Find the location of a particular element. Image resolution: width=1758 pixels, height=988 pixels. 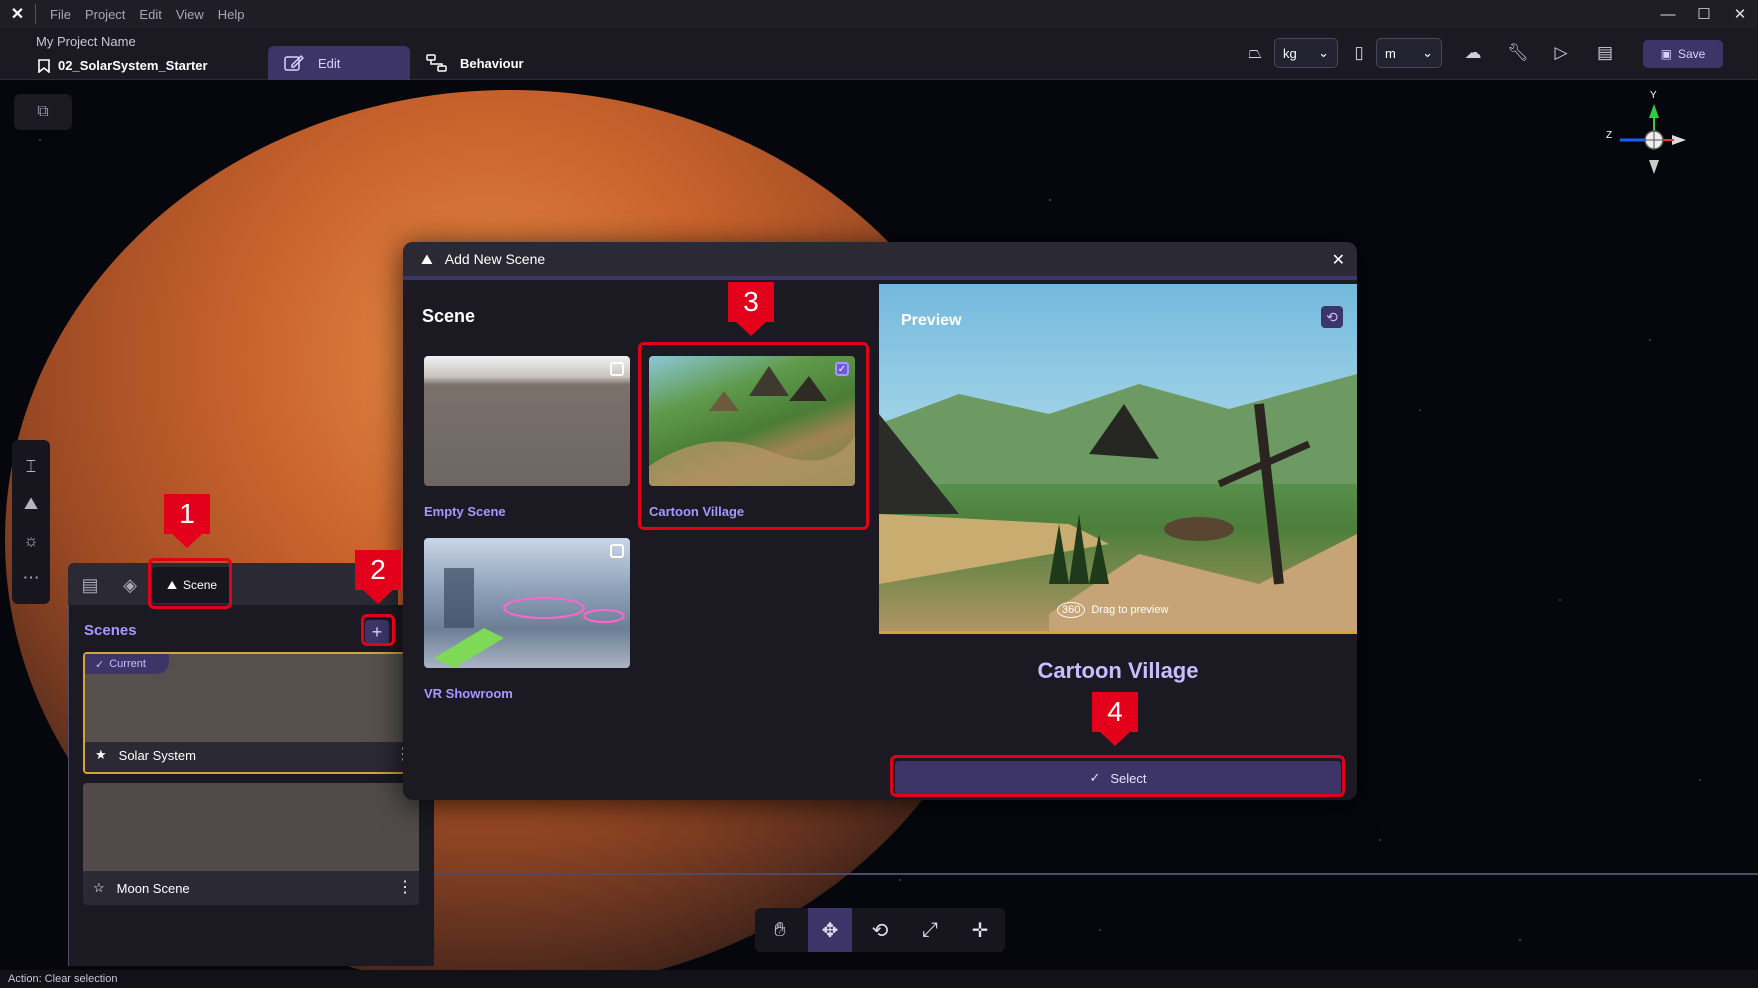

dialog-header: ⛰ Add New Scene ✕ is located at coordinates (880, 261).